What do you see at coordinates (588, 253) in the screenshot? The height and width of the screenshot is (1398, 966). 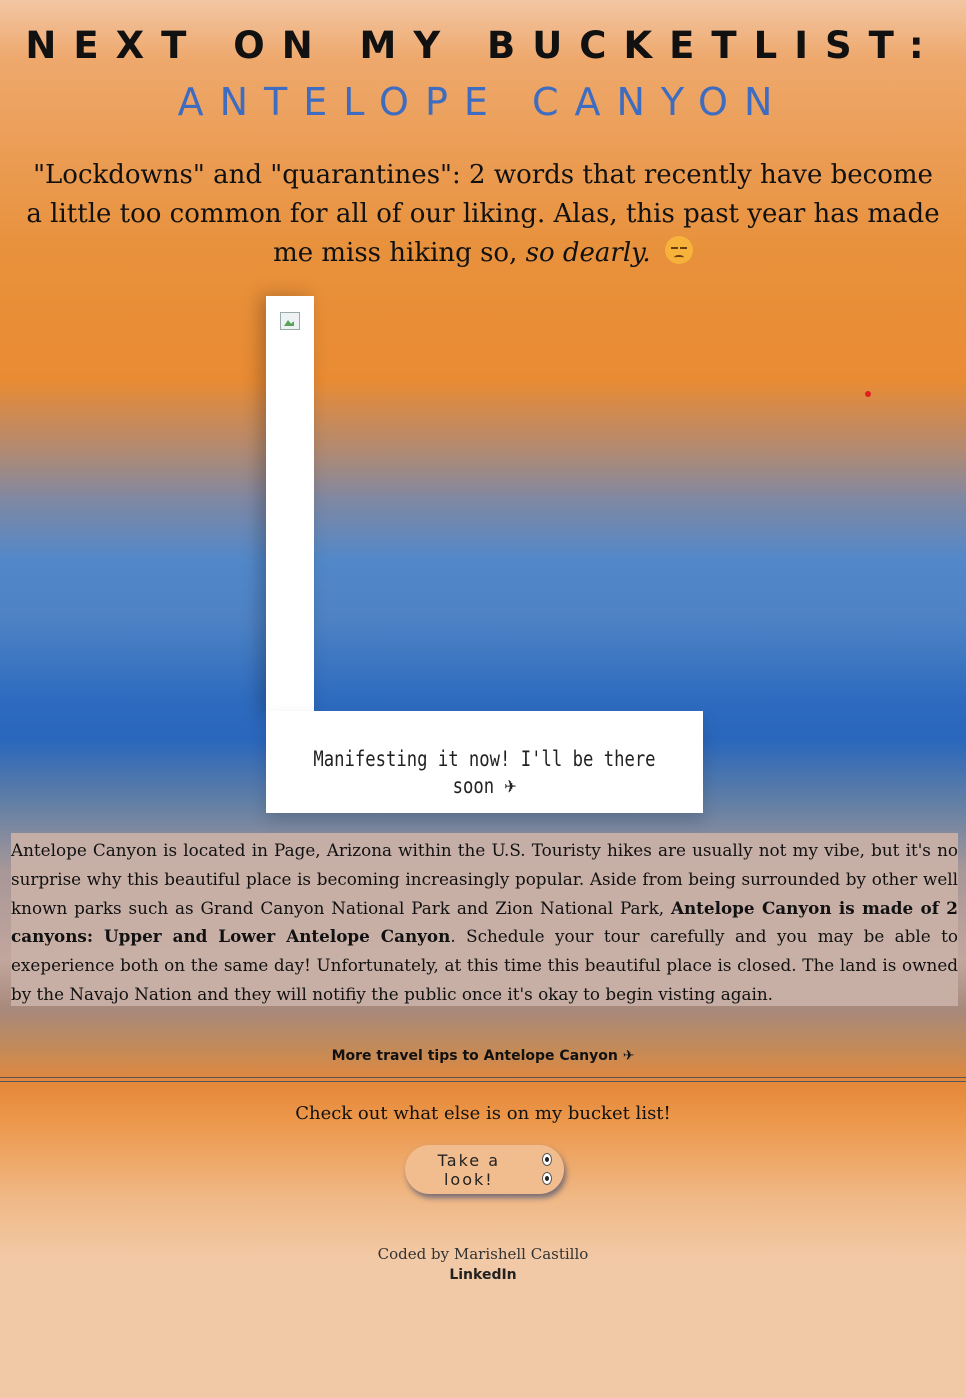 I see `intro-italic: so dearly.` at bounding box center [588, 253].